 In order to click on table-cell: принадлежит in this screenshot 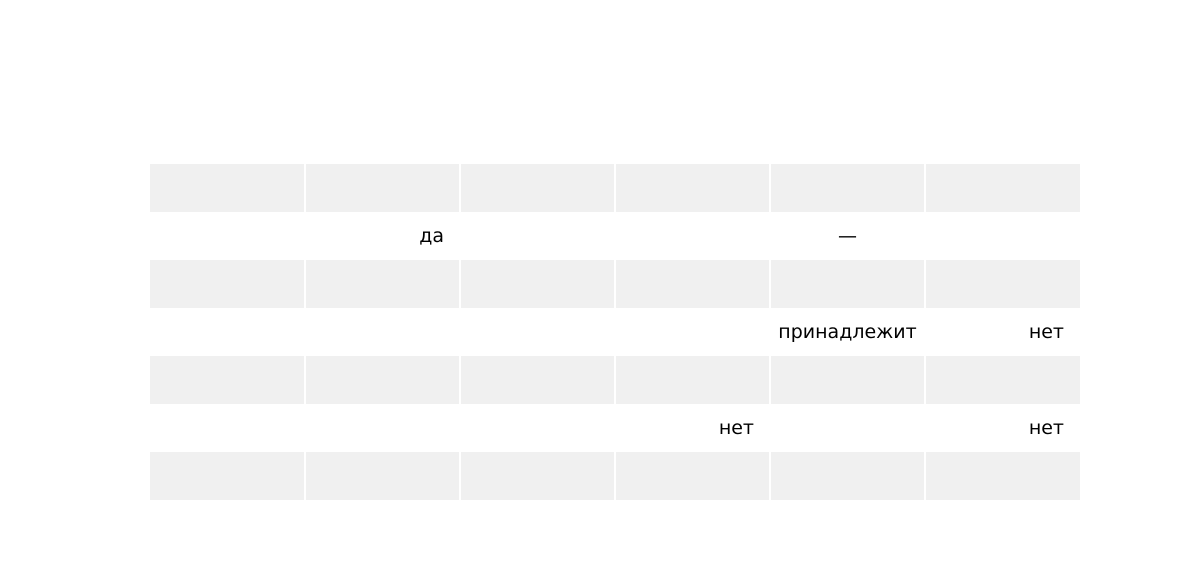, I will do `click(847, 332)`.